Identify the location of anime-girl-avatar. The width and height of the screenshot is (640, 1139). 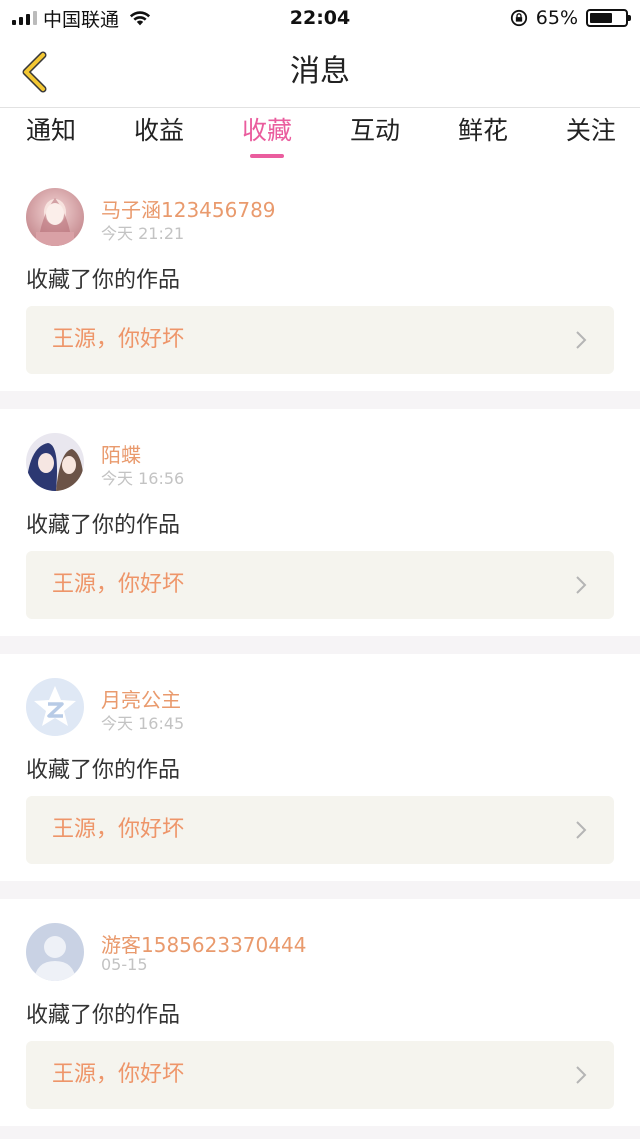
(55, 217).